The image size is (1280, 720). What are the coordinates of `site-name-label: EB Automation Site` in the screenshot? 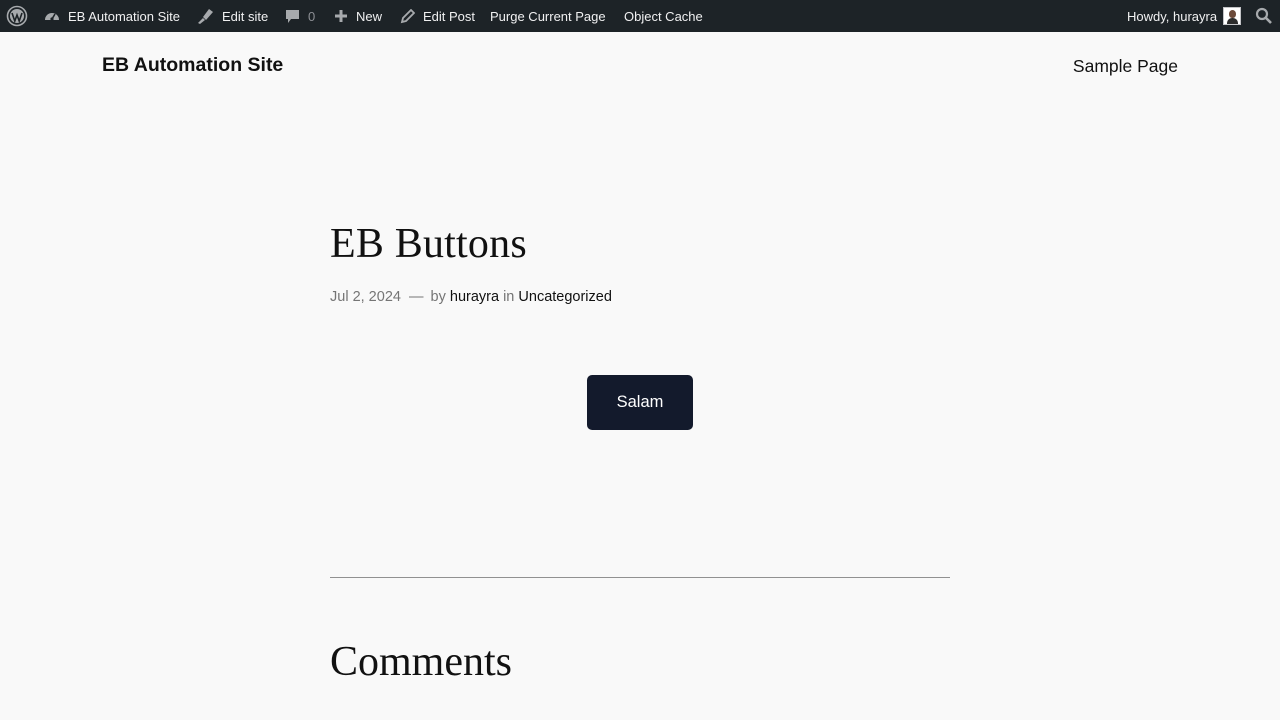 It's located at (124, 16).